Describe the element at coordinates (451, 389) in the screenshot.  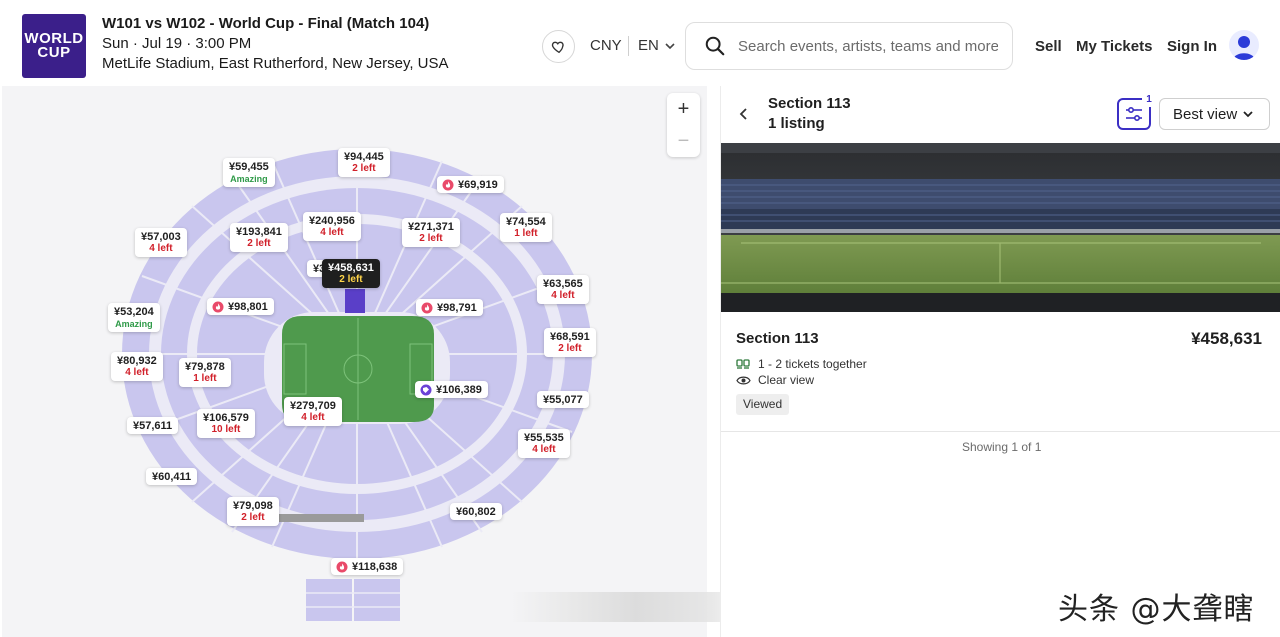
I see `price-pin: ¥106,389` at that location.